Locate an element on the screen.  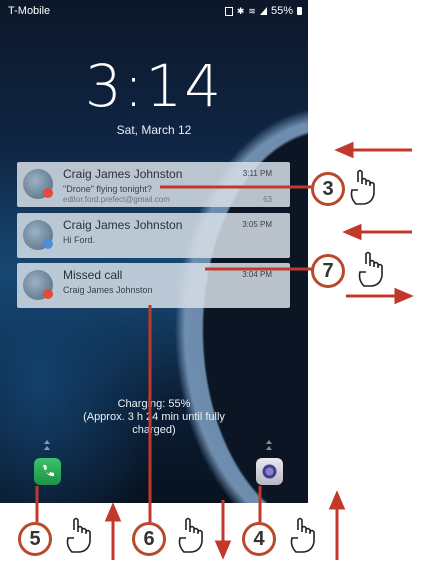
callout-3: 3 is located at coordinates (328, 189).